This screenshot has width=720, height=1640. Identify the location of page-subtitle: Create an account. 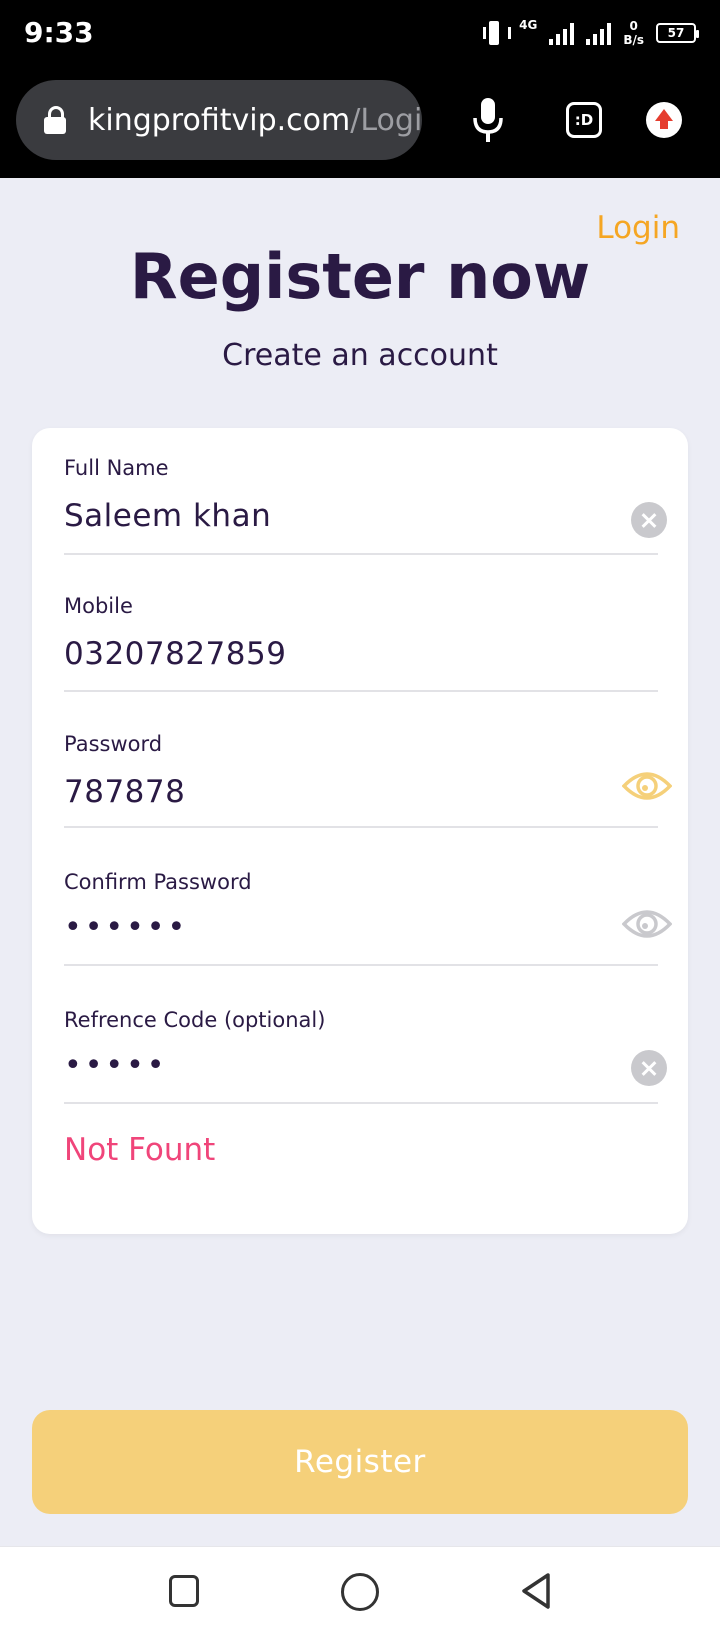
(360, 355).